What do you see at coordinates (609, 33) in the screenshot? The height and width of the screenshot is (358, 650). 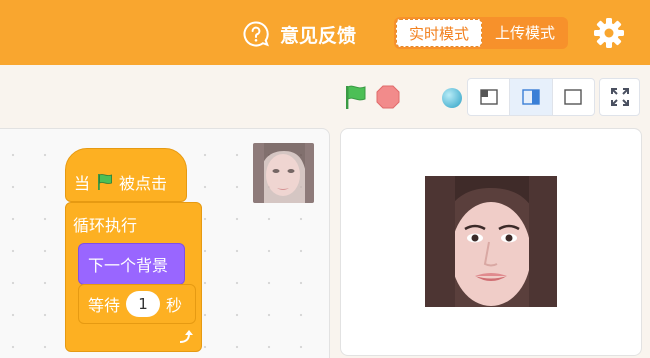 I see `gear-icon` at bounding box center [609, 33].